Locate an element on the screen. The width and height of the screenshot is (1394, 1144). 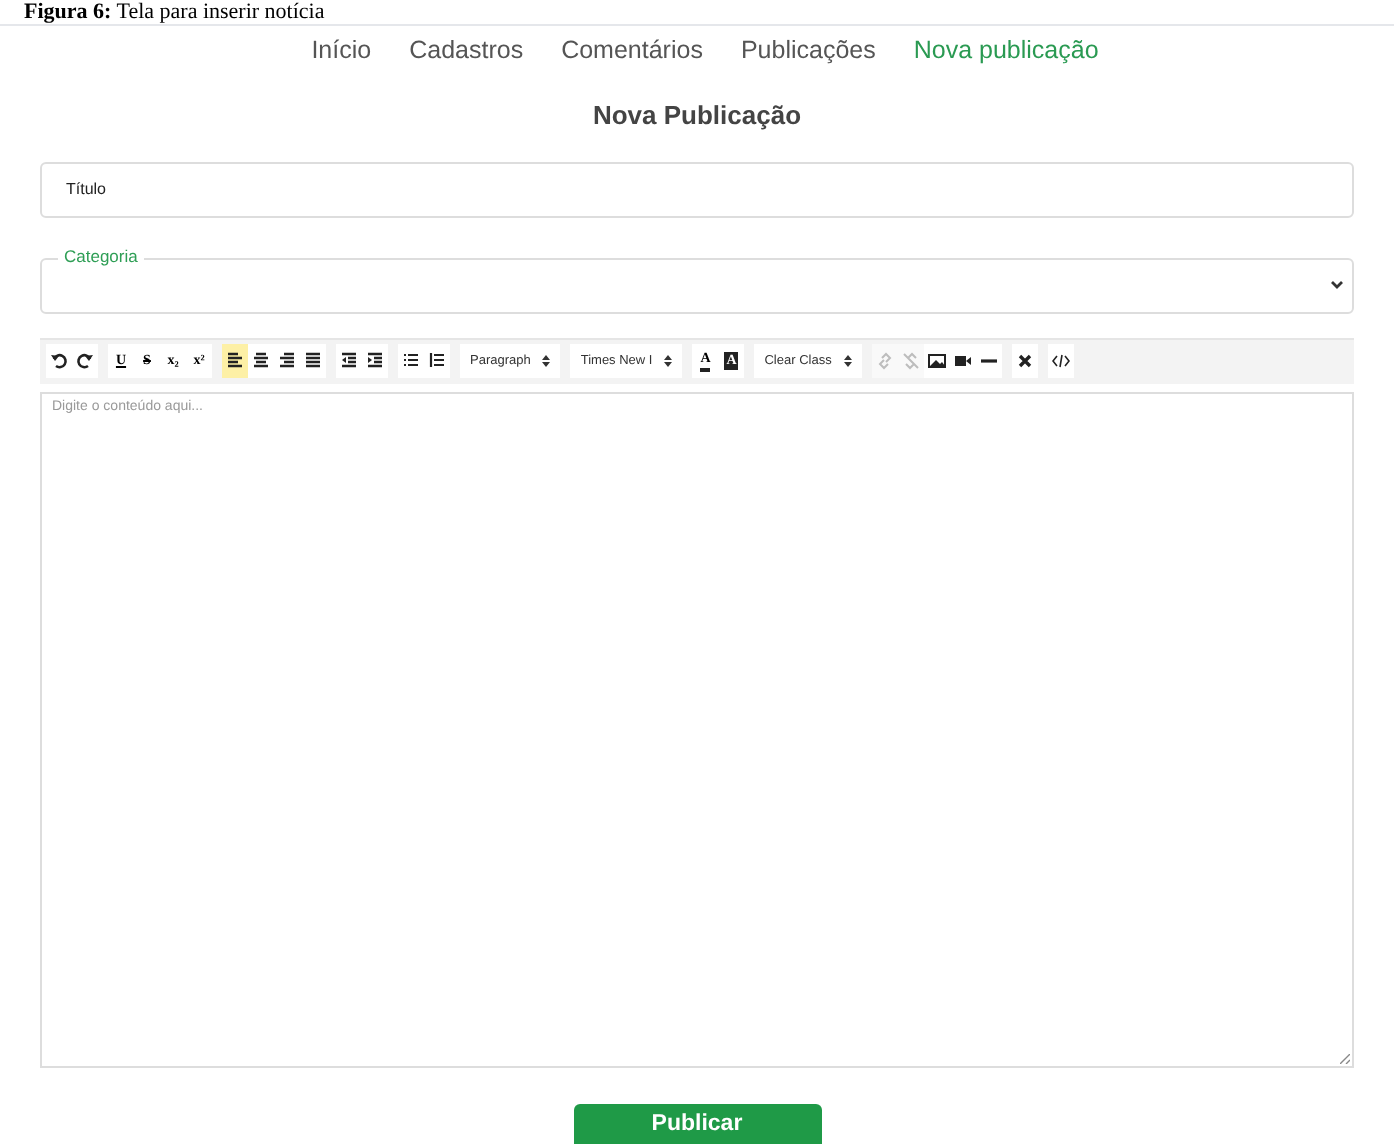
outdent-icon is located at coordinates (349, 361).